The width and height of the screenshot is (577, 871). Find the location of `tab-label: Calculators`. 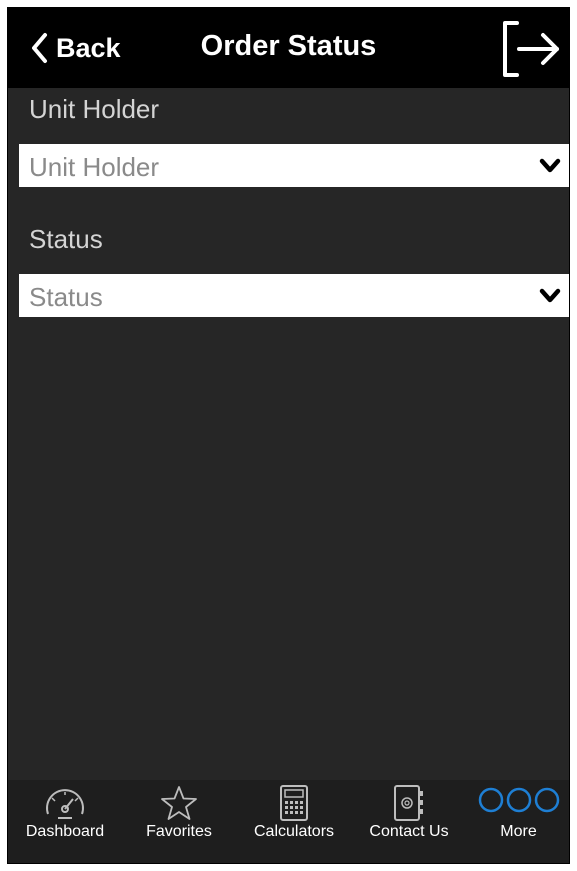

tab-label: Calculators is located at coordinates (294, 831).